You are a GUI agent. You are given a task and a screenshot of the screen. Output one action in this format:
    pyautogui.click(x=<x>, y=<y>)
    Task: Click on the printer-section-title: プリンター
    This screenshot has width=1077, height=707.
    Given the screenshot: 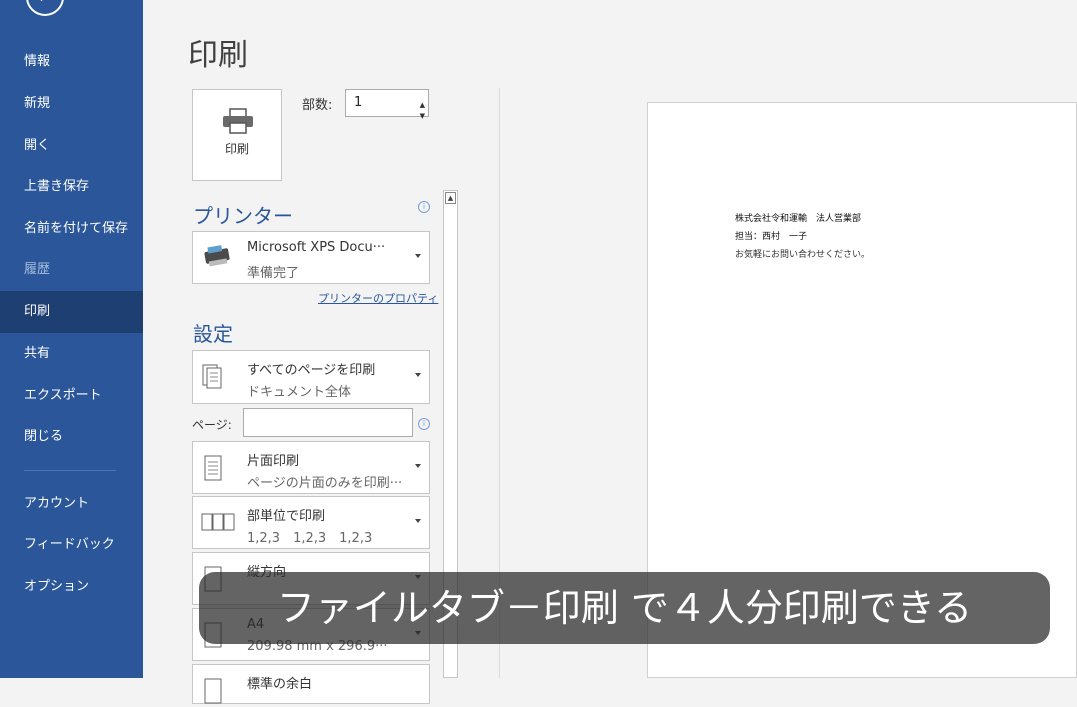 What is the action you would take?
    pyautogui.click(x=243, y=216)
    